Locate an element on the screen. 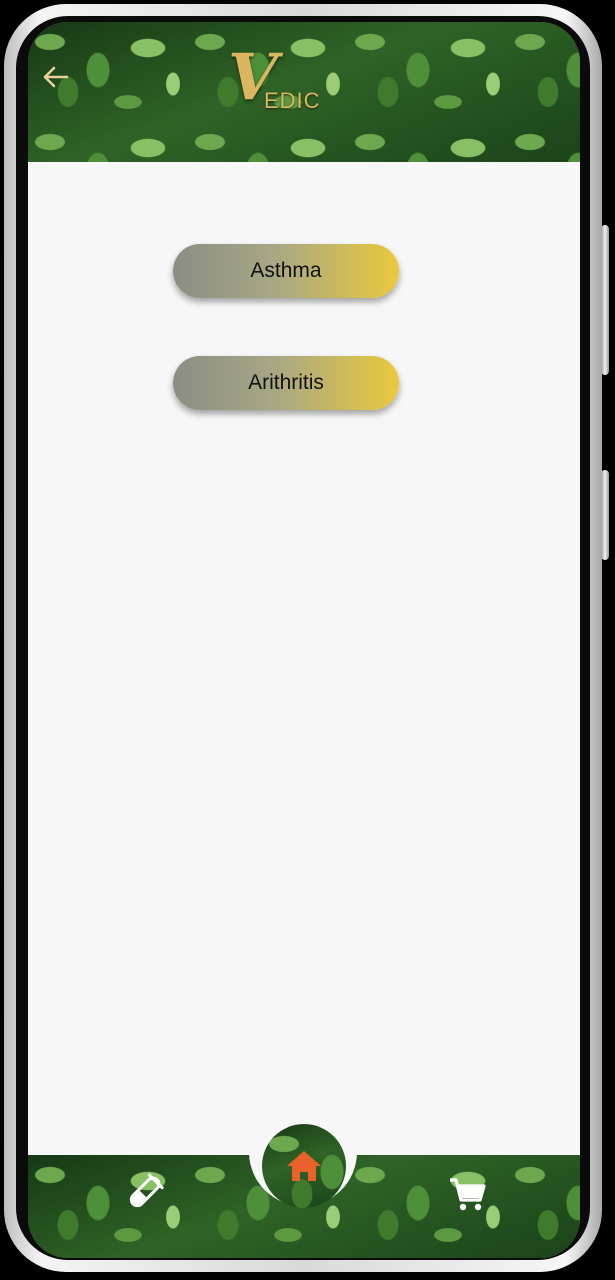  disease-button-asthma: Asthma is located at coordinates (286, 271).